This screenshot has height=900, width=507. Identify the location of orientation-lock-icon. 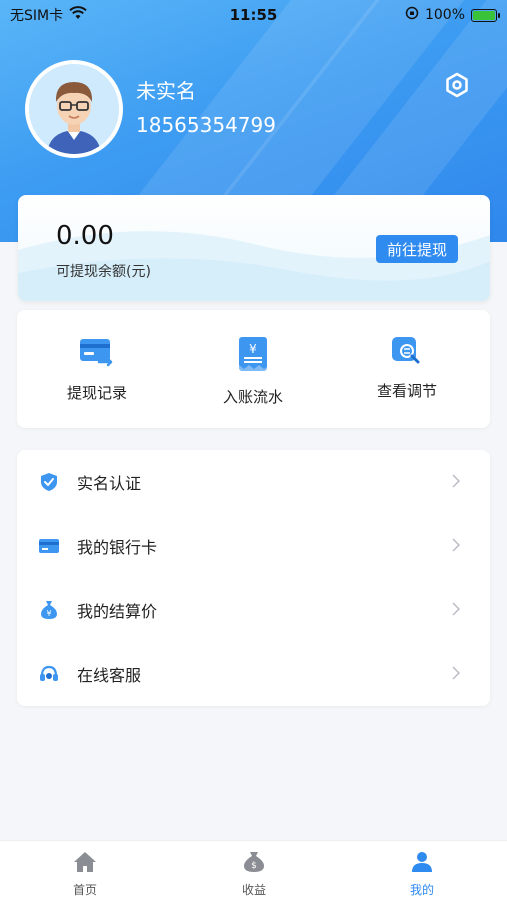
(412, 15).